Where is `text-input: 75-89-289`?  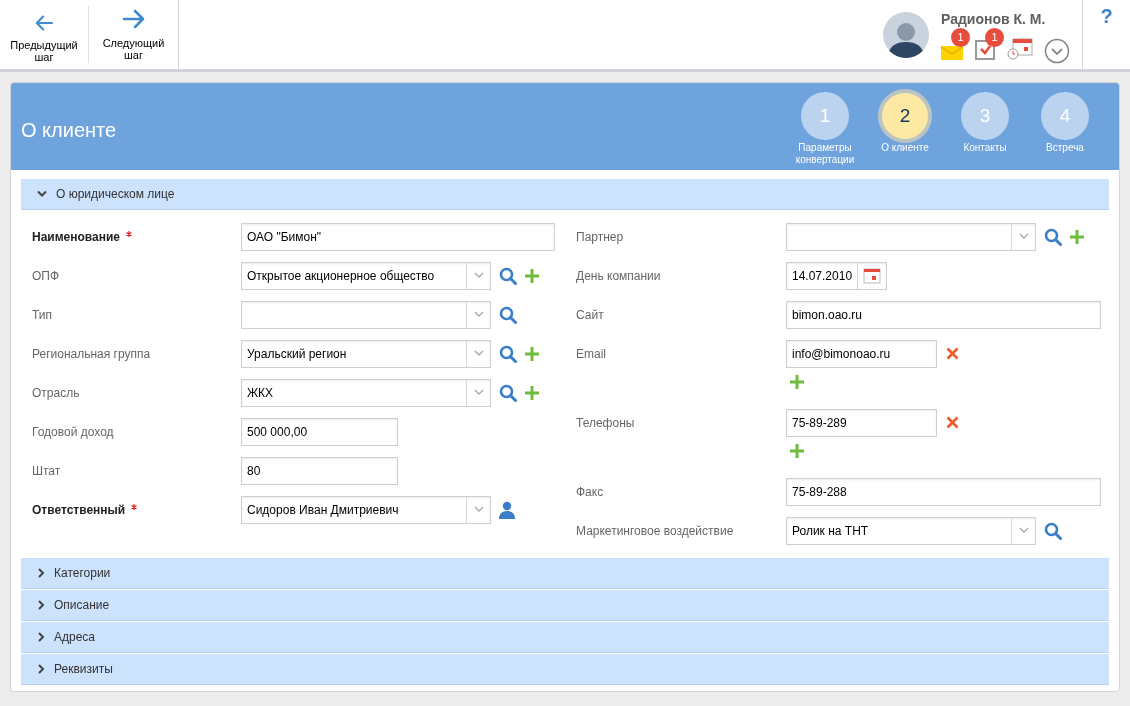
text-input: 75-89-289 is located at coordinates (861, 422).